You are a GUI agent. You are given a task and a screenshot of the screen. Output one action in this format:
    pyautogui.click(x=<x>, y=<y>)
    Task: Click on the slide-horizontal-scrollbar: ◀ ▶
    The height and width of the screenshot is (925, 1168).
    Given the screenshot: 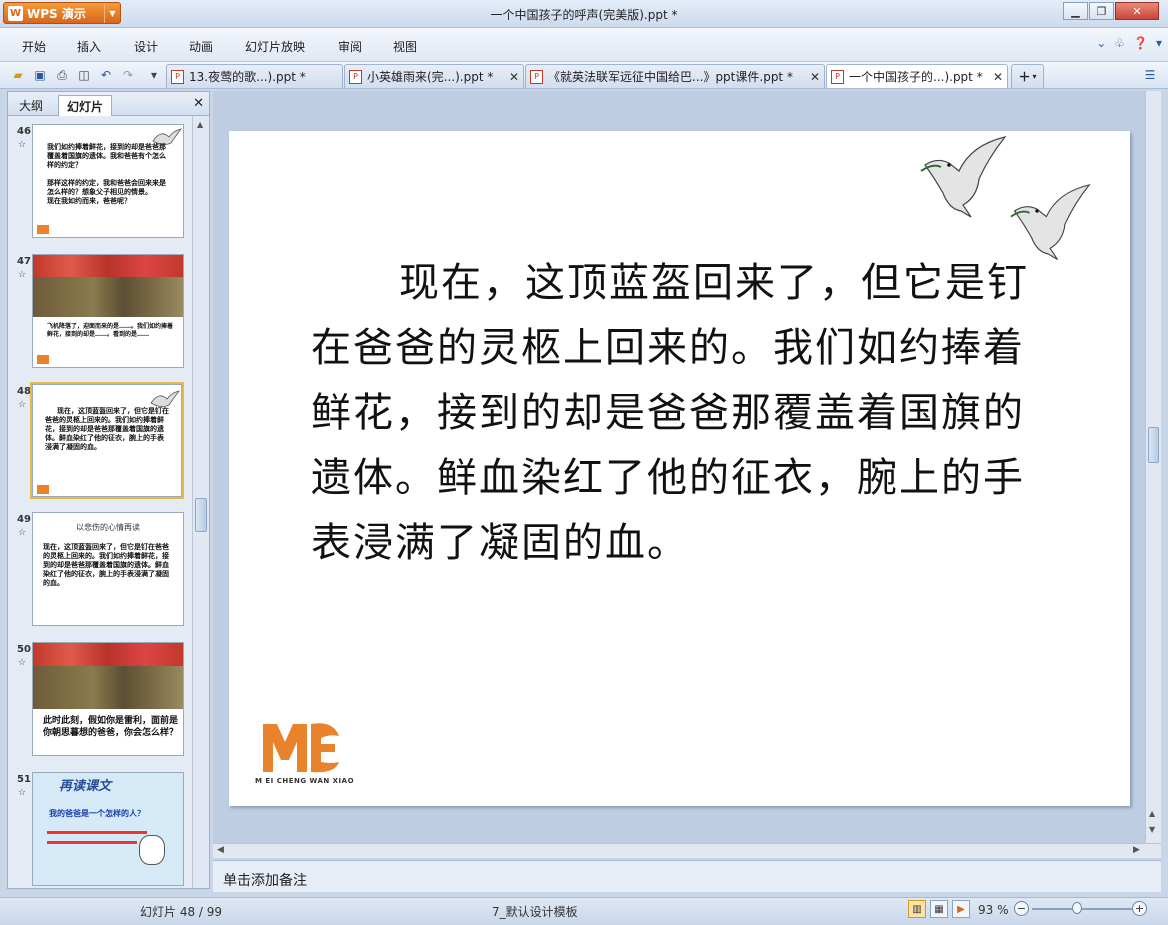 What is the action you would take?
    pyautogui.click(x=687, y=850)
    